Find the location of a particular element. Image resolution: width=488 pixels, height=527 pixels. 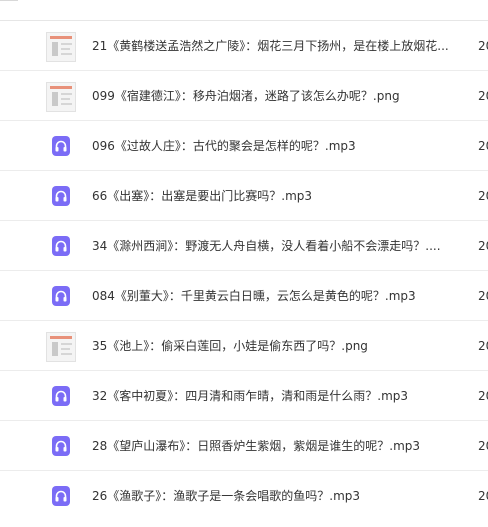

list-item: 099《宿建德江》：移舟泊烟渚，迷路了该怎么办呢？.png 20 is located at coordinates (244, 95).